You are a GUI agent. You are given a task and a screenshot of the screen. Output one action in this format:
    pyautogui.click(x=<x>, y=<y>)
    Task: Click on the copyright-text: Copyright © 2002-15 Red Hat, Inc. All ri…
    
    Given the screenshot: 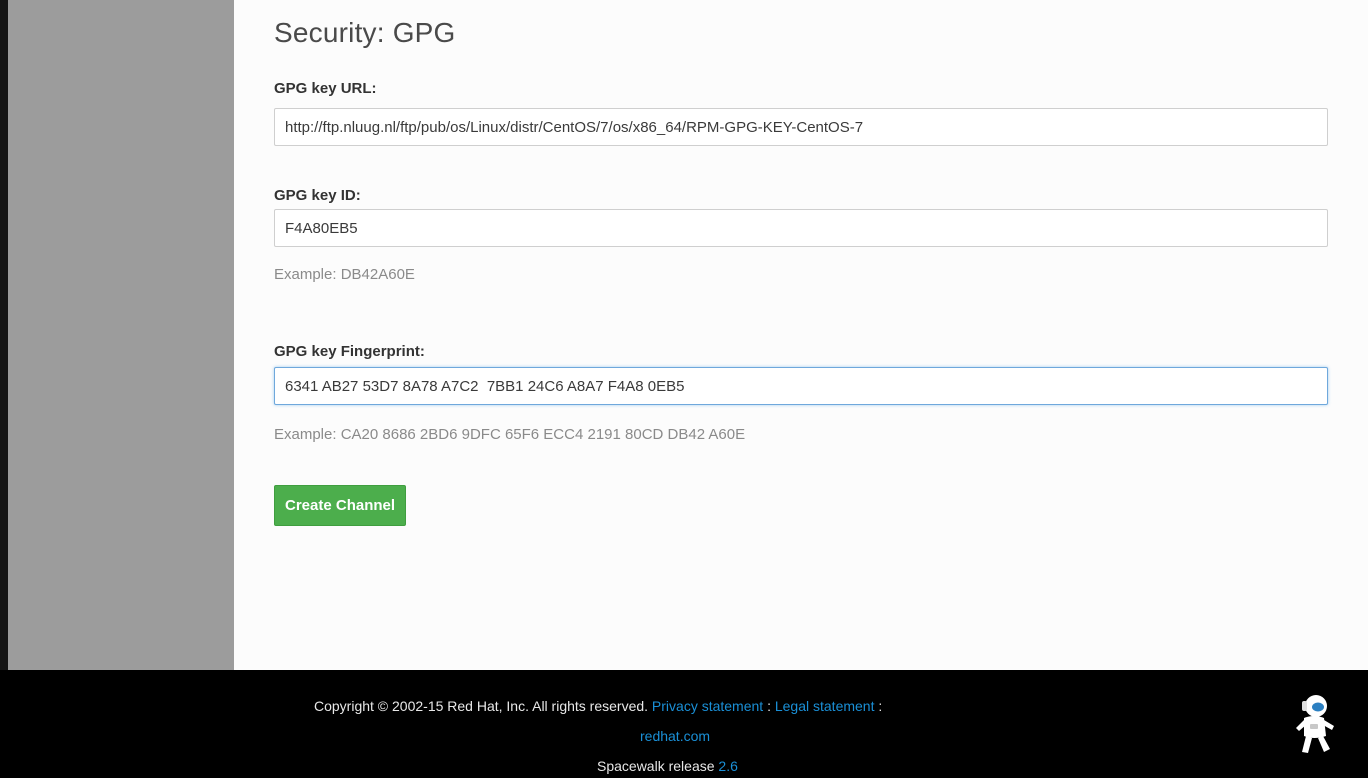 What is the action you would take?
    pyautogui.click(x=481, y=706)
    